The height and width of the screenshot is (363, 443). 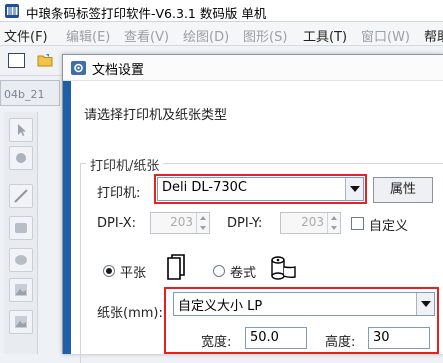 I want to click on left-toolbox, so click(x=21, y=233).